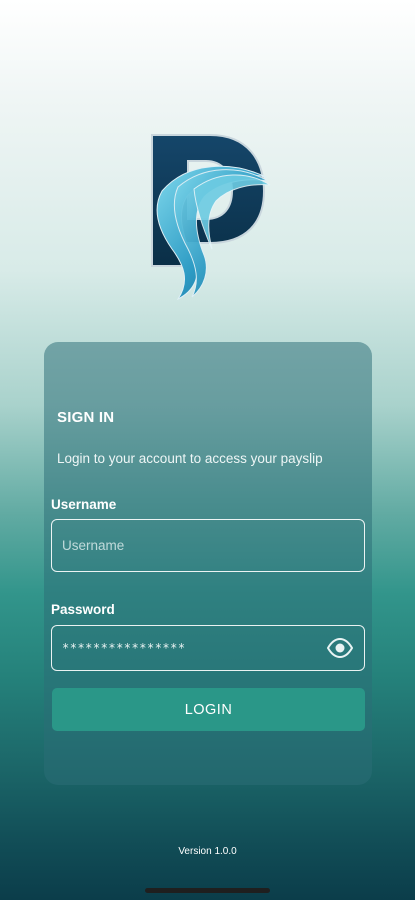 The height and width of the screenshot is (900, 415). What do you see at coordinates (124, 648) in the screenshot?
I see `password-input: ****************` at bounding box center [124, 648].